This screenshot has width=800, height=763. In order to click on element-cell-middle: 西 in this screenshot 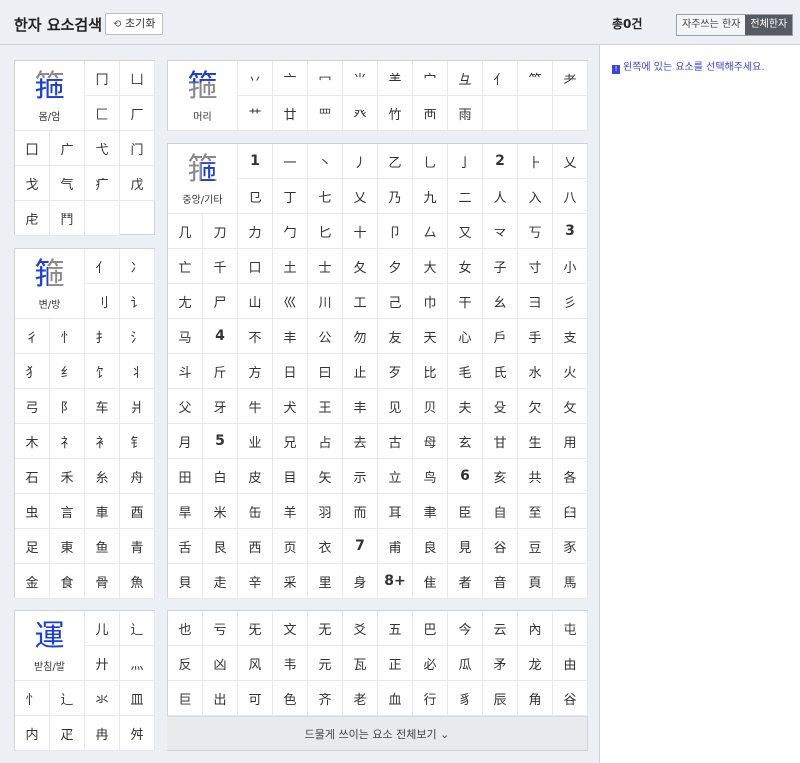, I will do `click(255, 546)`.